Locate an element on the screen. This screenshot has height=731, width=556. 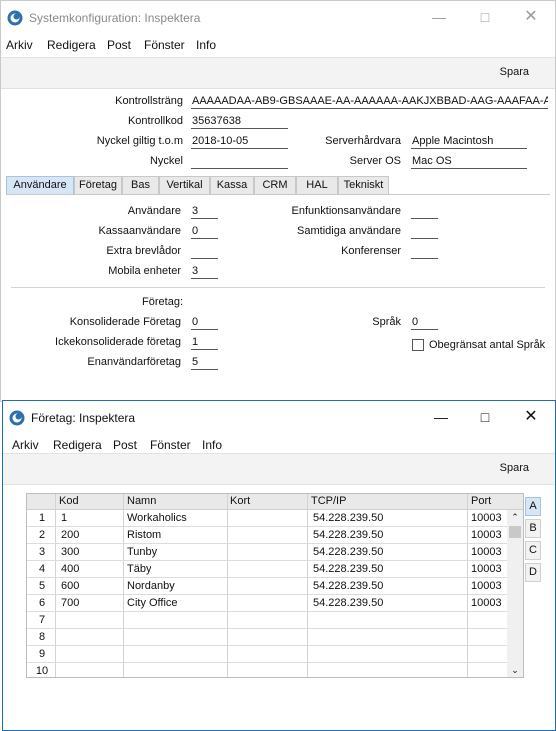
cell-namn: Täby is located at coordinates (139, 569).